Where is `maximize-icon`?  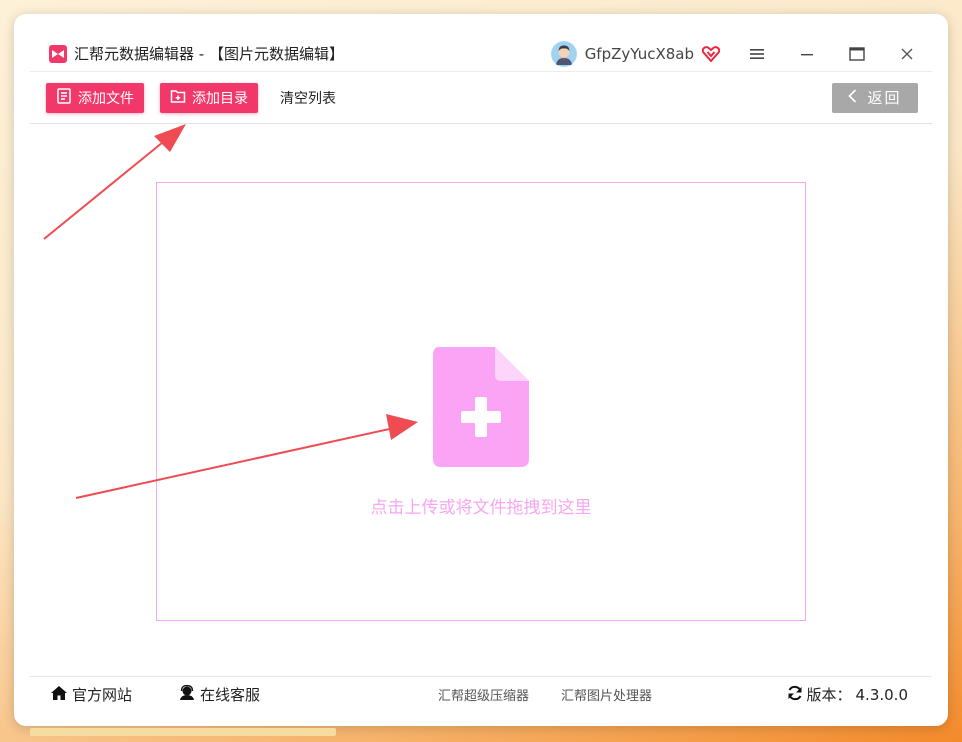 maximize-icon is located at coordinates (857, 54).